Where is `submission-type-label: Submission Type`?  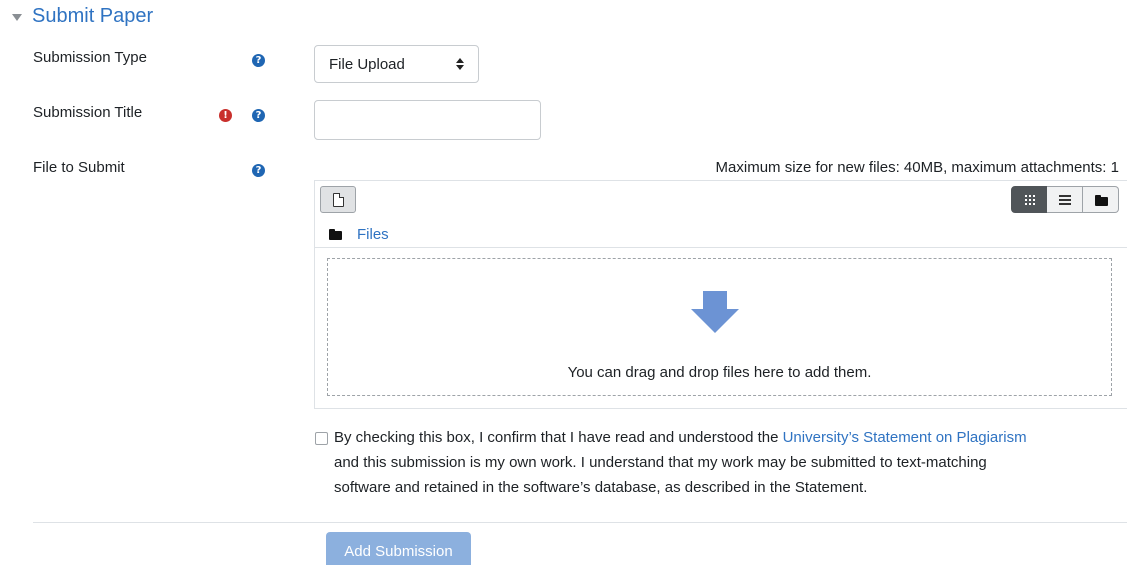 submission-type-label: Submission Type is located at coordinates (90, 57).